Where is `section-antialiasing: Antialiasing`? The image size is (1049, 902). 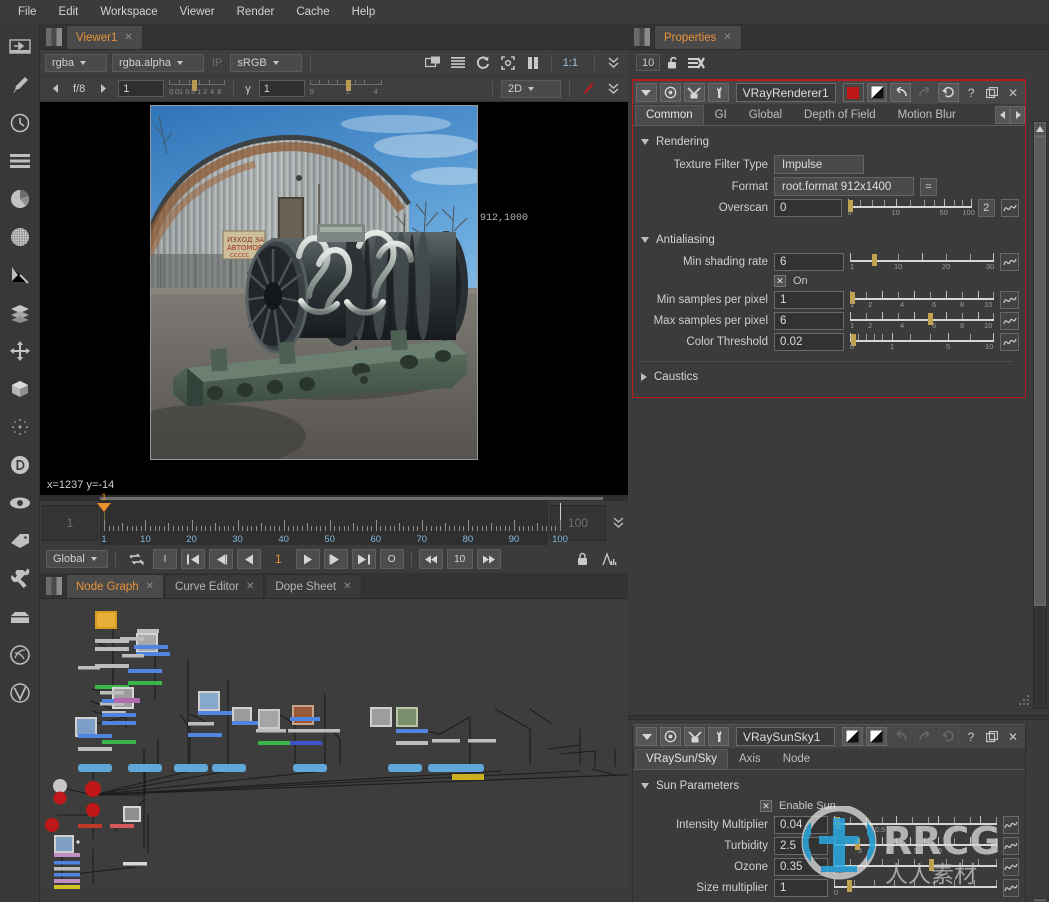
section-antialiasing: Antialiasing is located at coordinates (826, 235).